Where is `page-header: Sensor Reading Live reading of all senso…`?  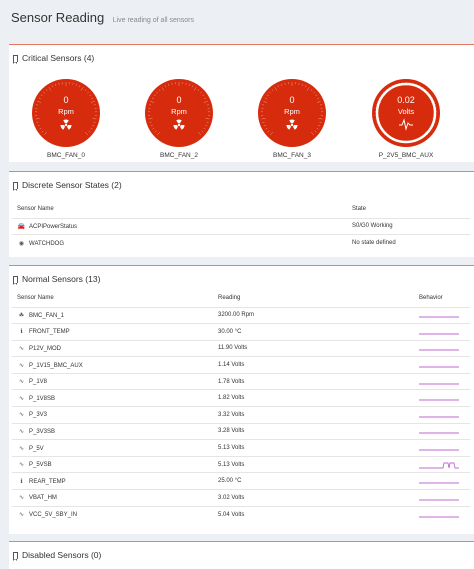 page-header: Sensor Reading Live reading of all senso… is located at coordinates (237, 18).